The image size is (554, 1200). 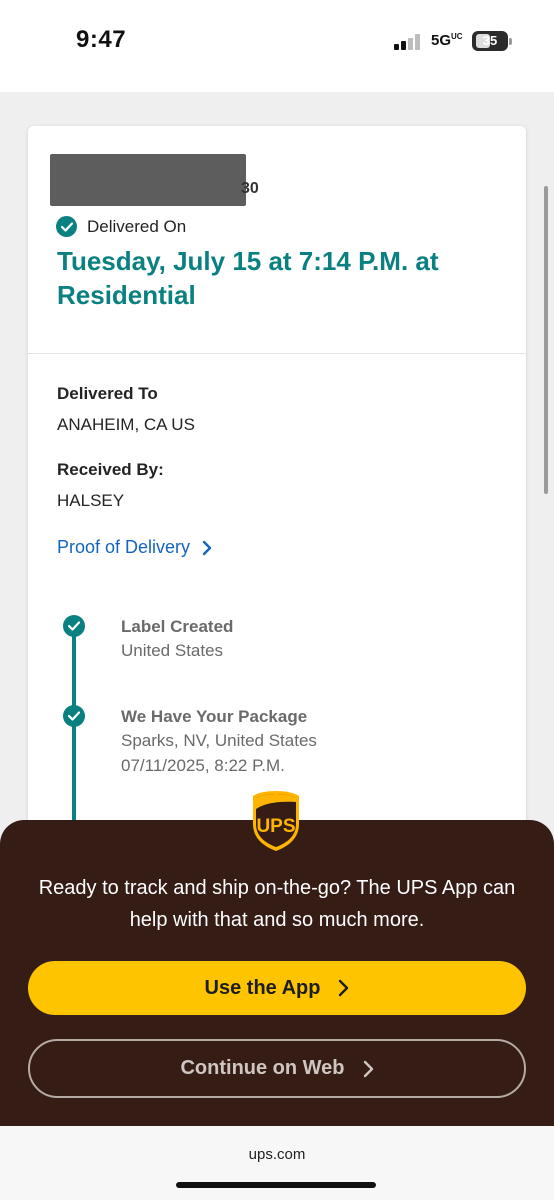 I want to click on delivered-to-value: ANAHEIM, CA US, so click(x=126, y=424).